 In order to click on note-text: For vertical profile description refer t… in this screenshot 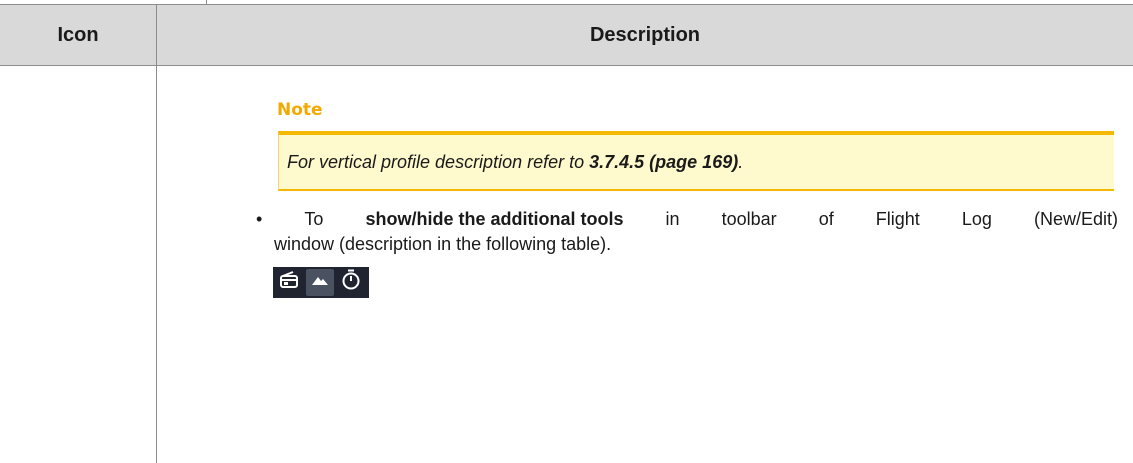, I will do `click(515, 162)`.